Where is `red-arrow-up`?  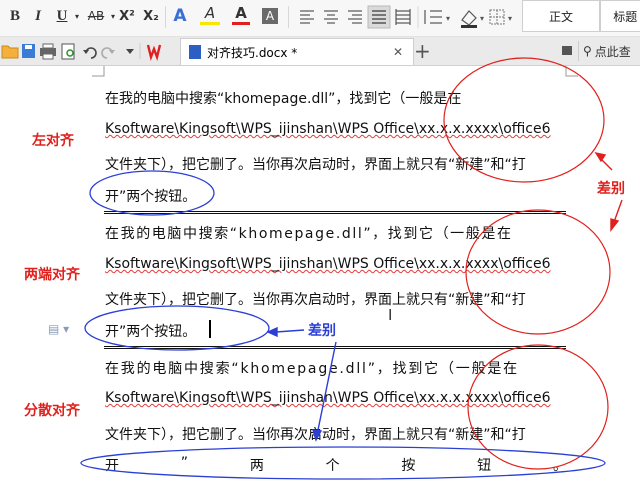
red-arrow-up is located at coordinates (603, 161).